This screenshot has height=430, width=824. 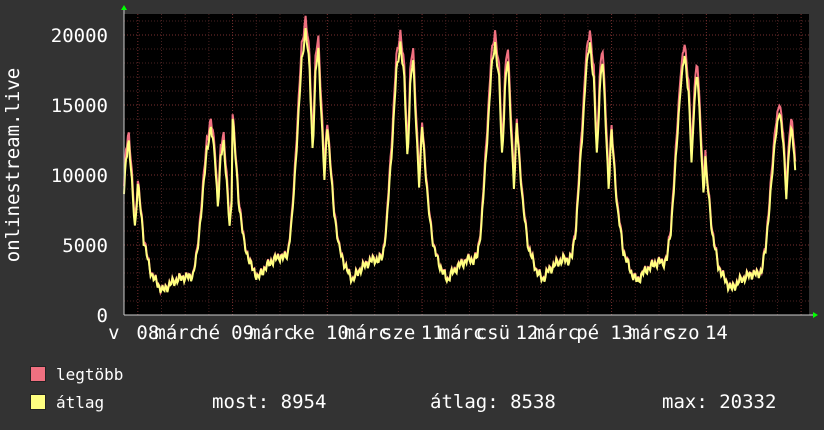 I want to click on y-tick-label: 0, so click(x=102, y=316).